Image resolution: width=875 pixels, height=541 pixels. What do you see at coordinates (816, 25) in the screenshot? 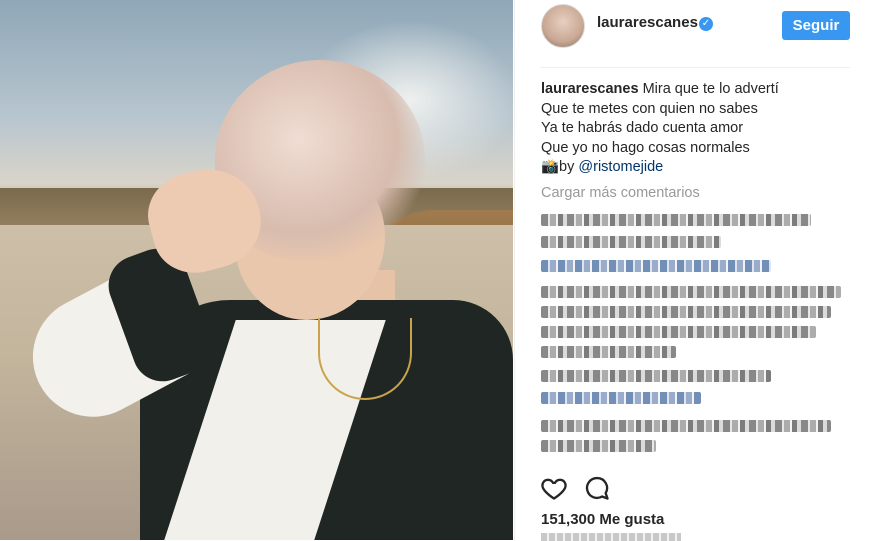
I see `follow-button: Seguir` at bounding box center [816, 25].